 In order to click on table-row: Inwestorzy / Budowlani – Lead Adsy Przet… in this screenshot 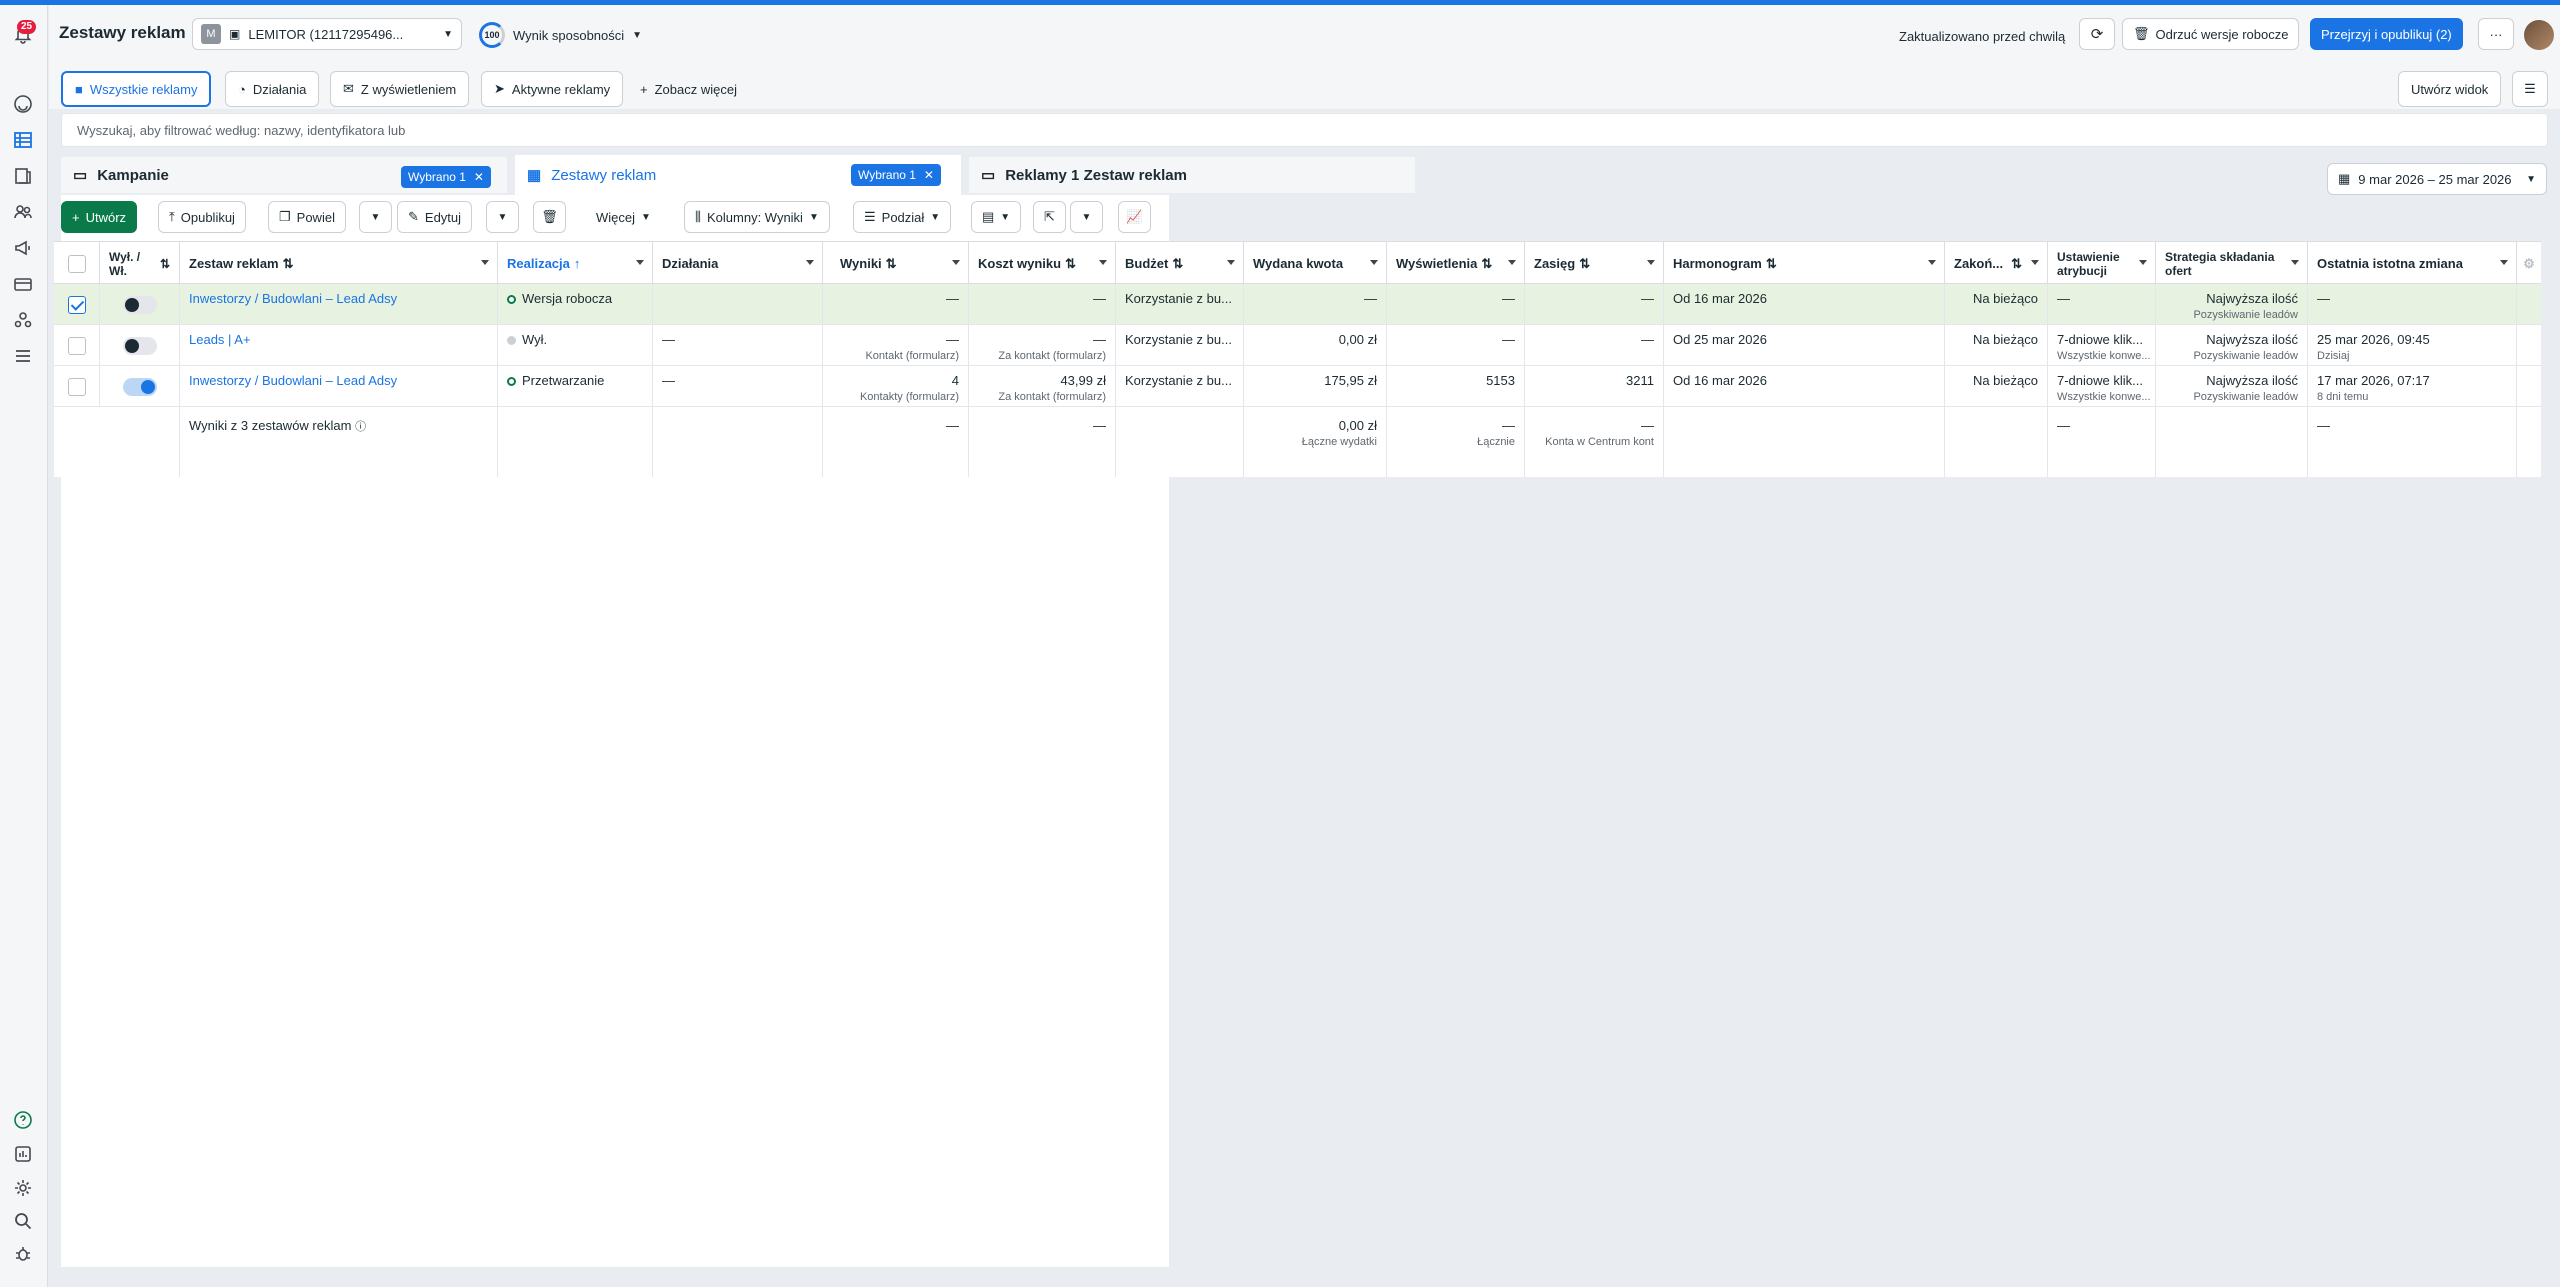, I will do `click(1297, 386)`.